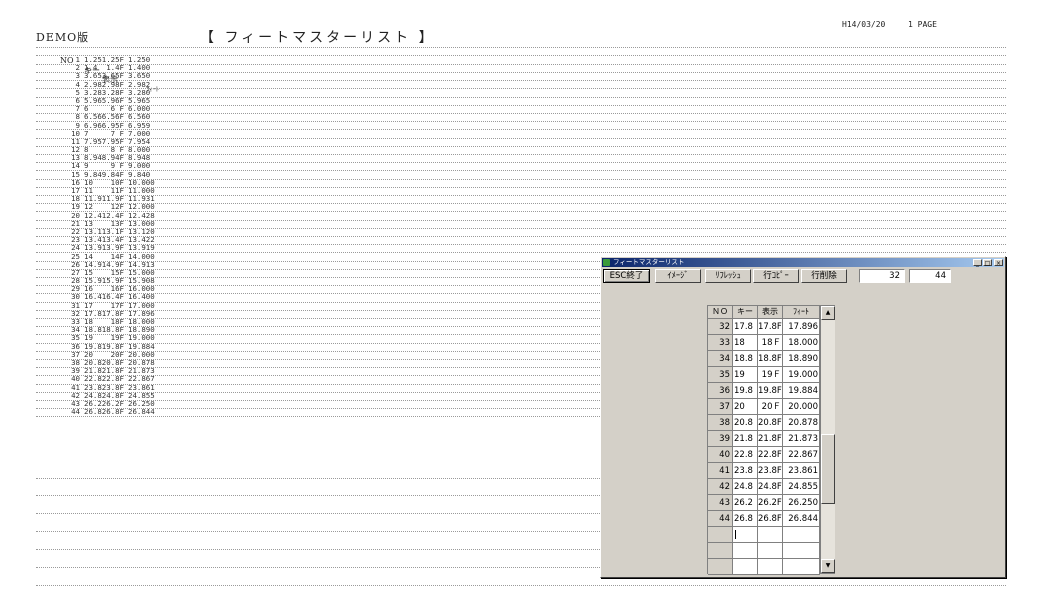 The image size is (1043, 609). What do you see at coordinates (801, 503) in the screenshot?
I see `grid-cell-ft: 26.250` at bounding box center [801, 503].